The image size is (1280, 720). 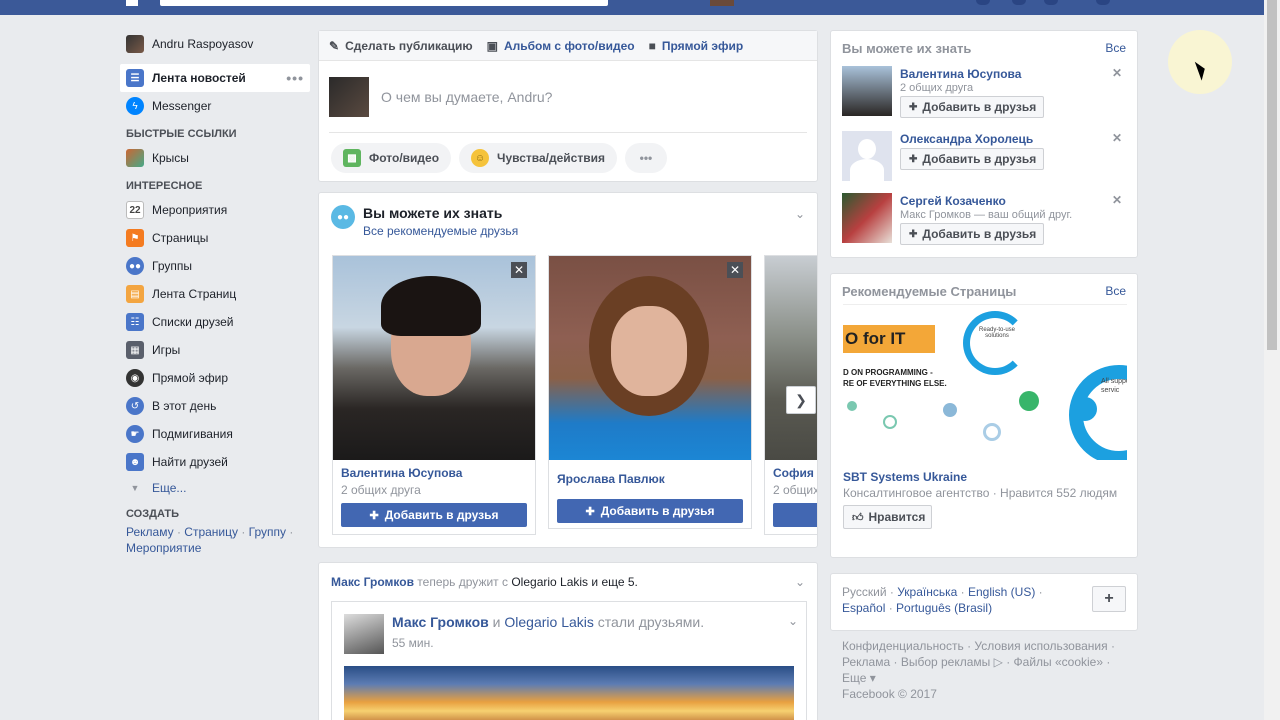 I want to click on create-page-link: Страницу, so click(x=211, y=532).